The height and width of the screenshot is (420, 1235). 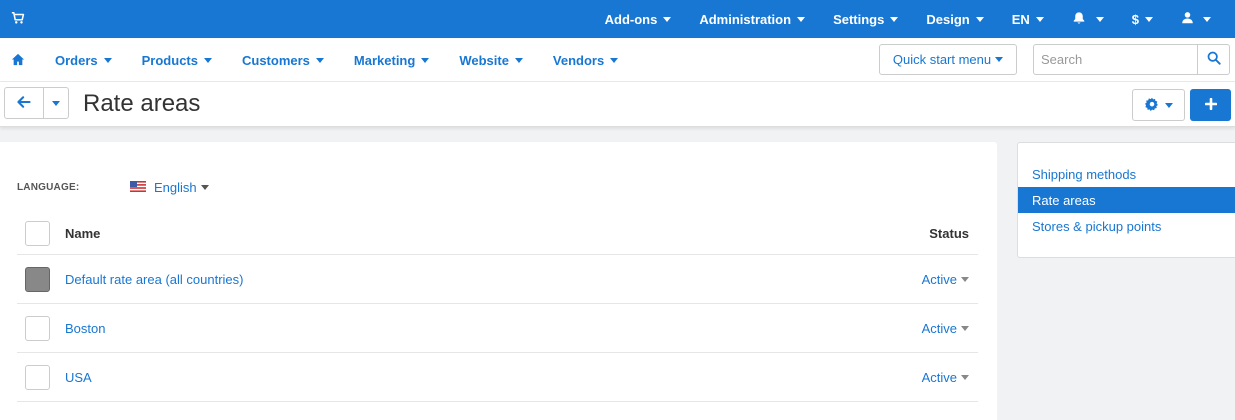 I want to click on table-header-row: Name Status, so click(x=497, y=235).